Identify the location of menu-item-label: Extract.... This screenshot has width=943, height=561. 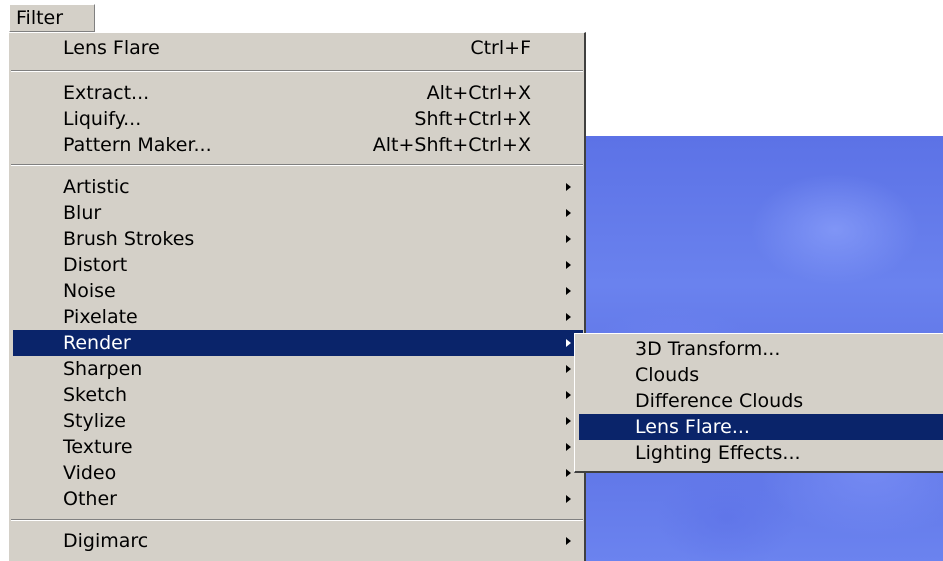
(106, 93).